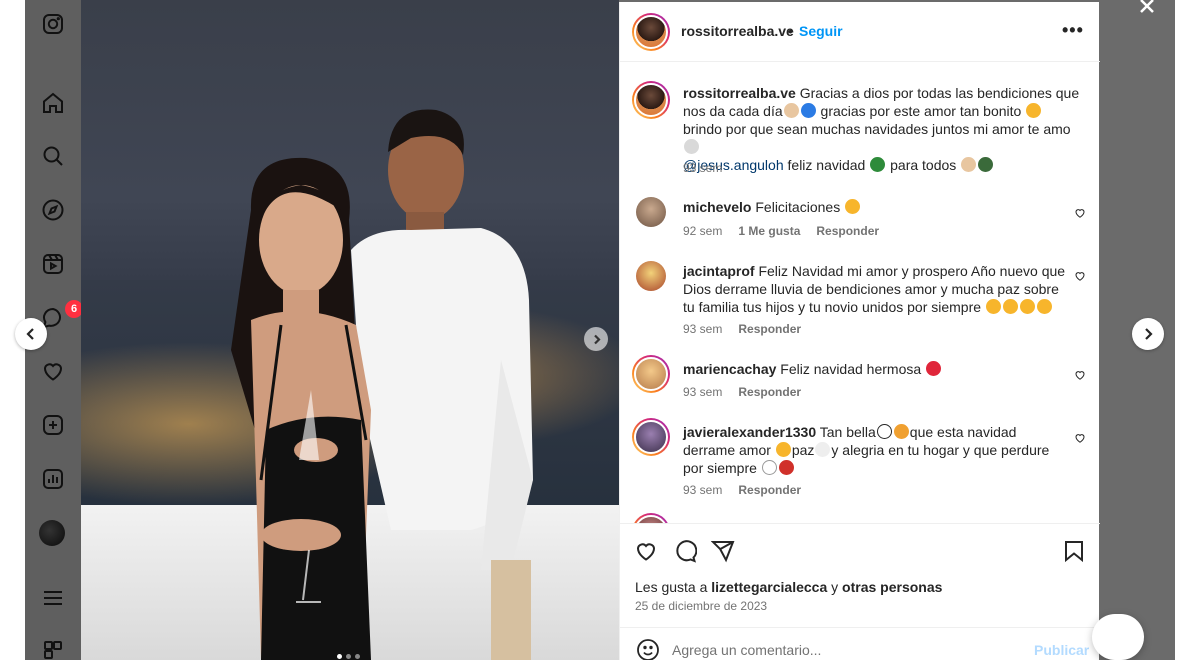 The image size is (1200, 660). I want to click on comment-text: Feliz navidad hermosa, so click(851, 369).